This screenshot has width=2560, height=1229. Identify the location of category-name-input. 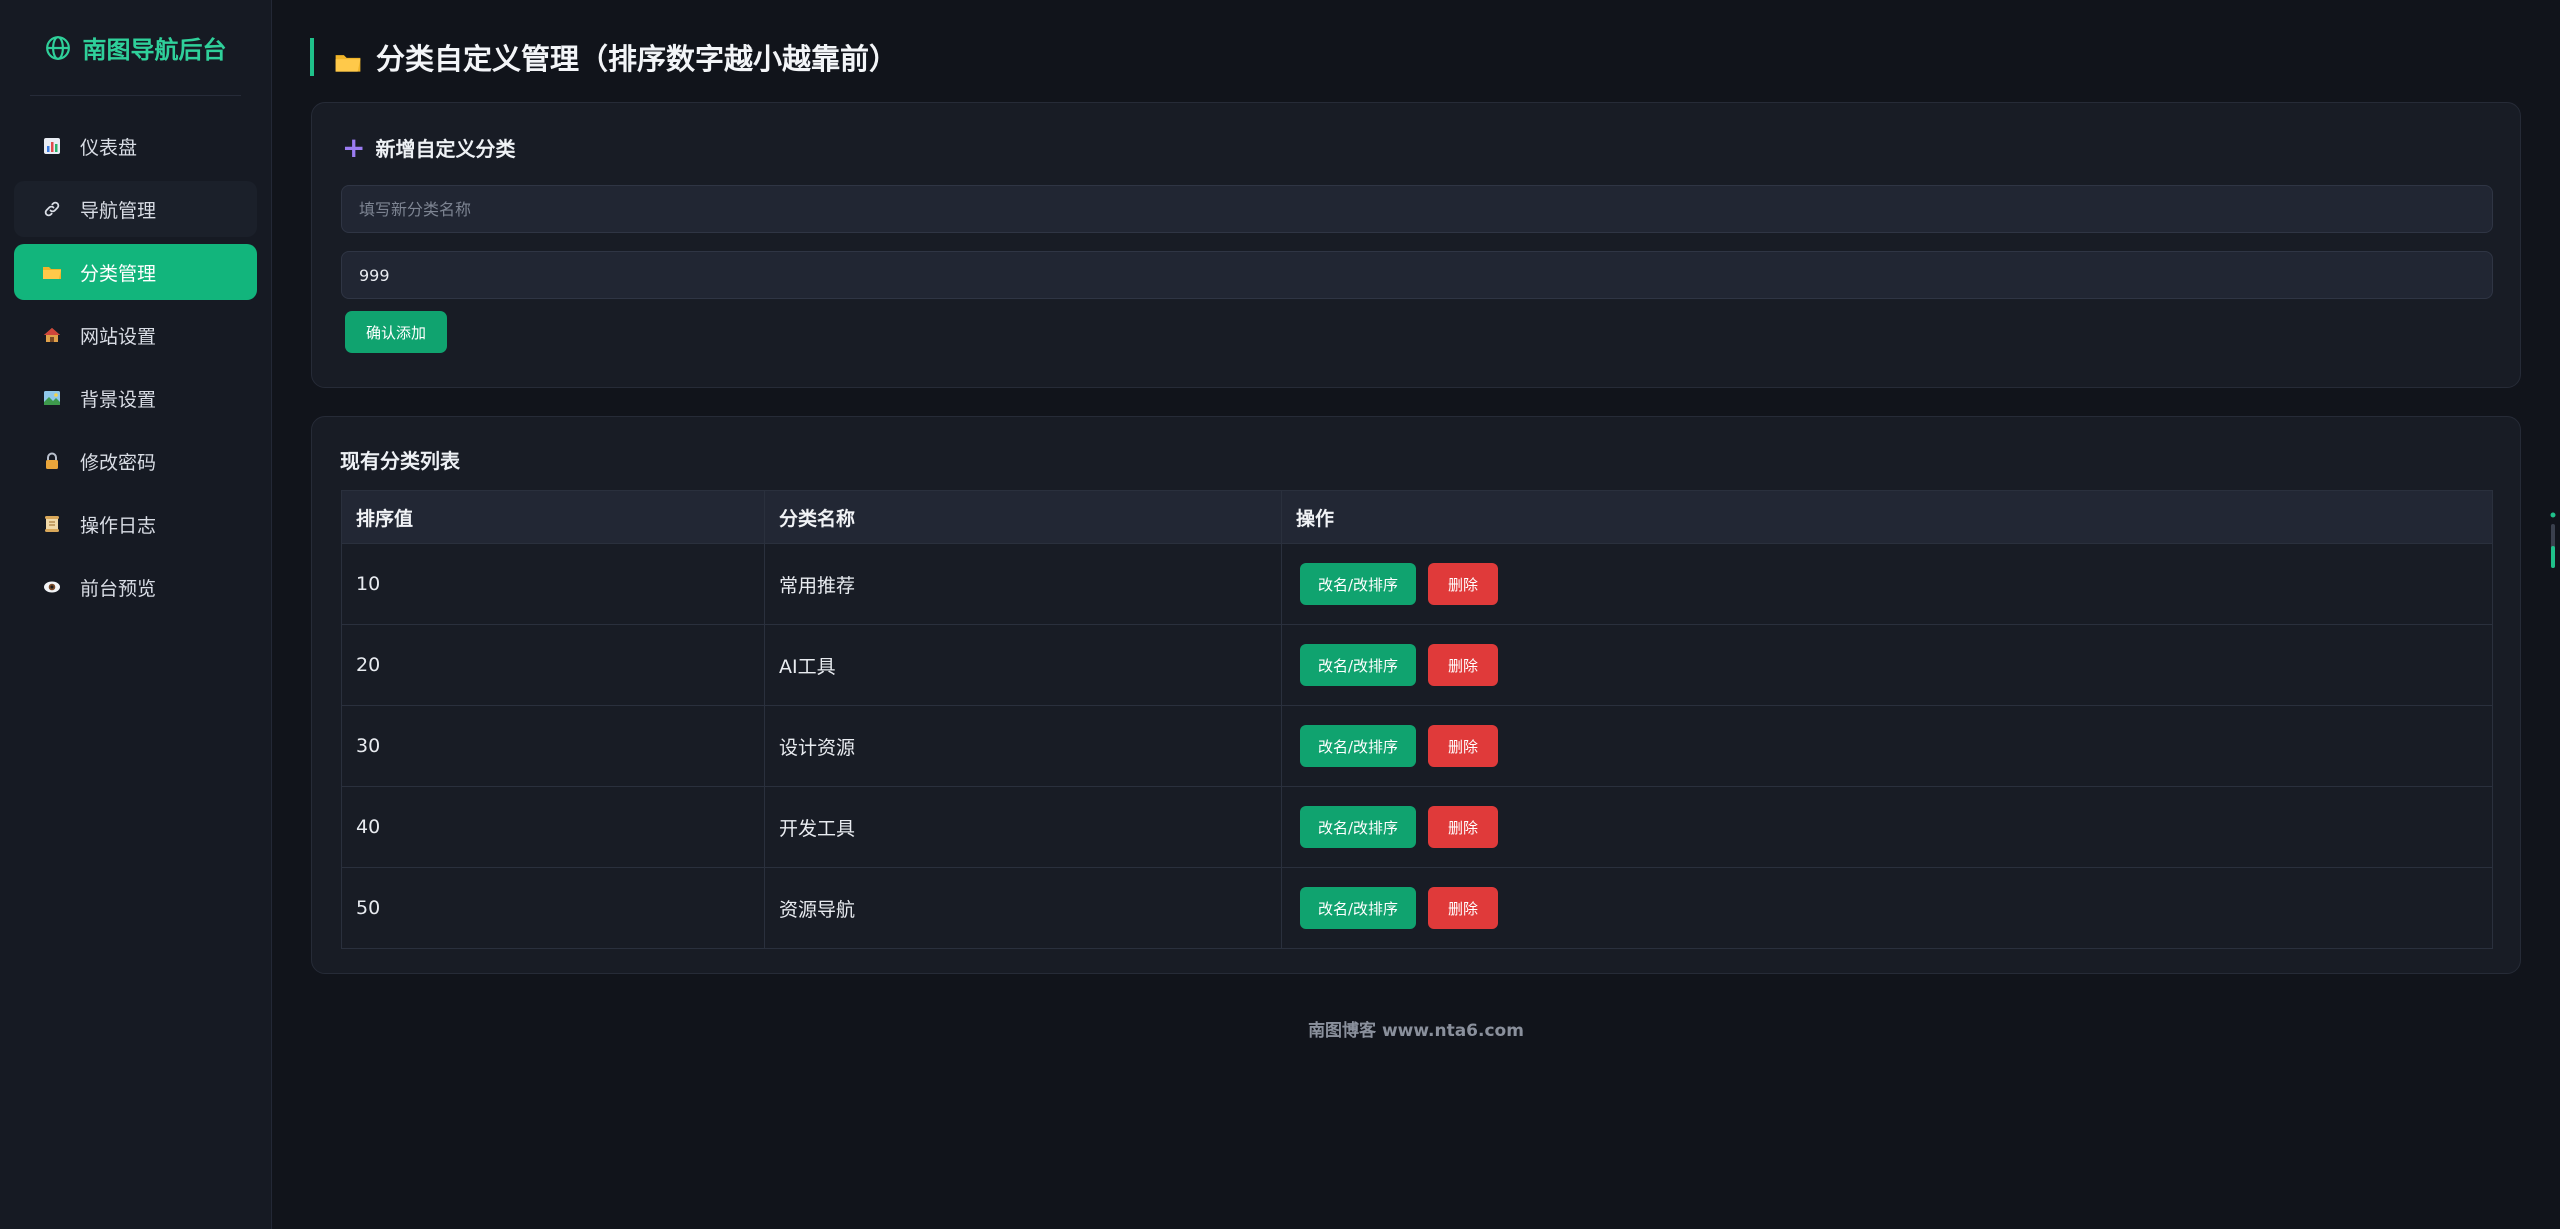
(1417, 209).